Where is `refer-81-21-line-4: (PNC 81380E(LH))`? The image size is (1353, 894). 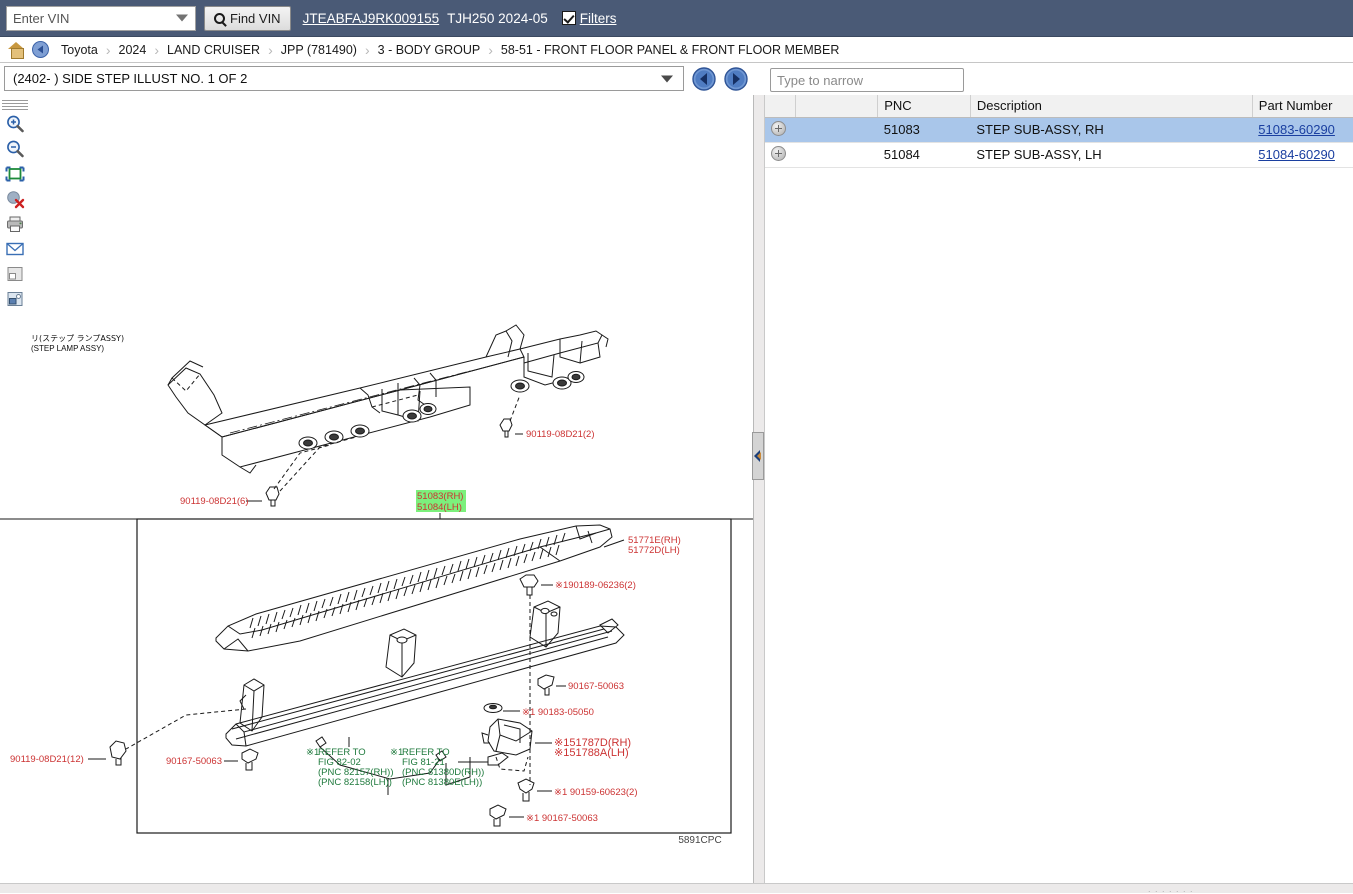 refer-81-21-line-4: (PNC 81380E(LH)) is located at coordinates (442, 782).